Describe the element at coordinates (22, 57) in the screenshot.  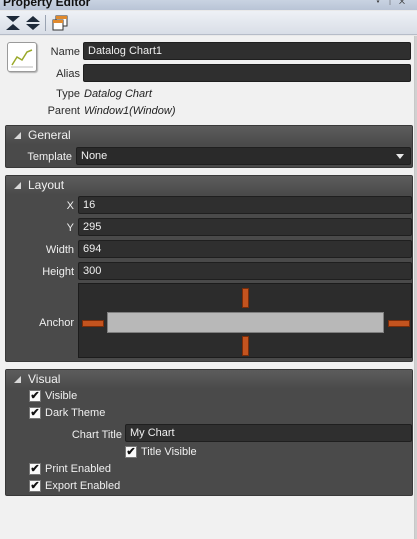
I see `chart-icon` at that location.